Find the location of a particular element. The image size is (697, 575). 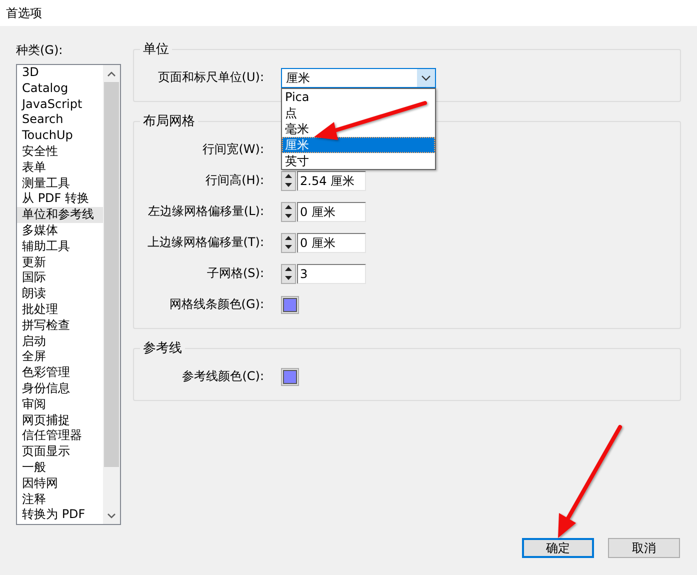

dropdown-option: 厘米 is located at coordinates (358, 144).